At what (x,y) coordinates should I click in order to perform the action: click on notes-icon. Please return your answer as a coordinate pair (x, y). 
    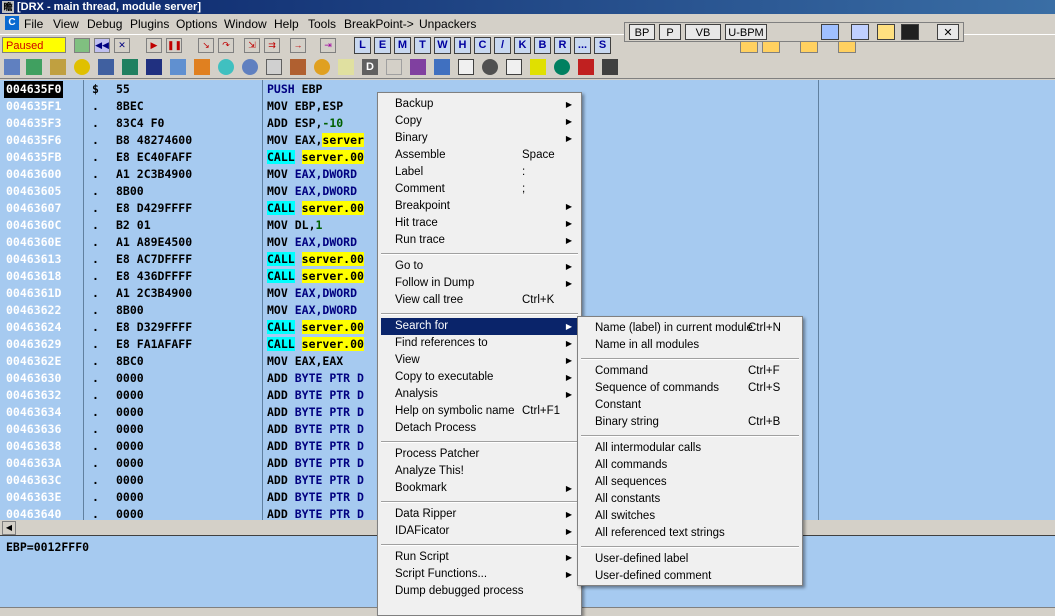
    Looking at the image, I should click on (860, 32).